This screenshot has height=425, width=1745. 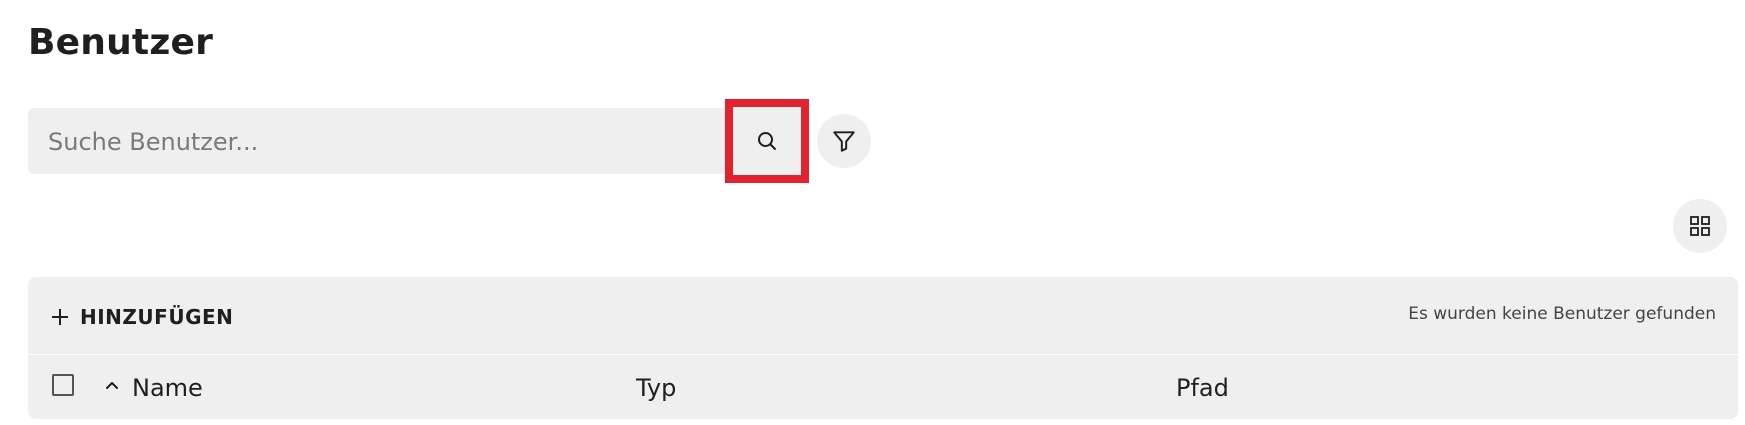 I want to click on grid-view-icon, so click(x=1700, y=226).